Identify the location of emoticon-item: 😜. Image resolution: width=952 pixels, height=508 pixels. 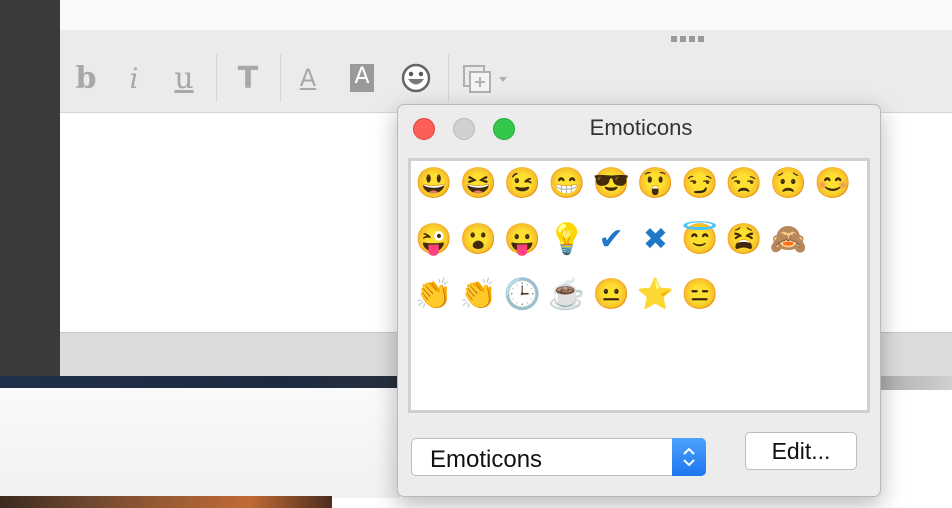
(434, 240).